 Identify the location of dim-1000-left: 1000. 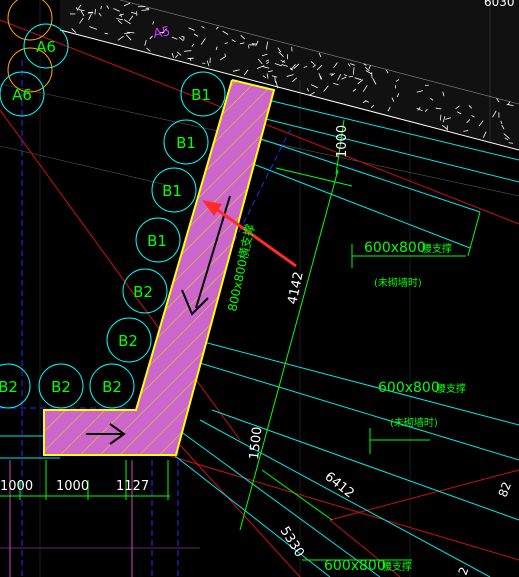
(16, 486).